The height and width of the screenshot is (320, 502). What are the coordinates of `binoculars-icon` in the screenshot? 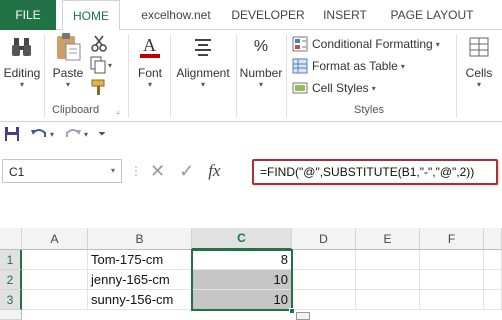 It's located at (22, 47).